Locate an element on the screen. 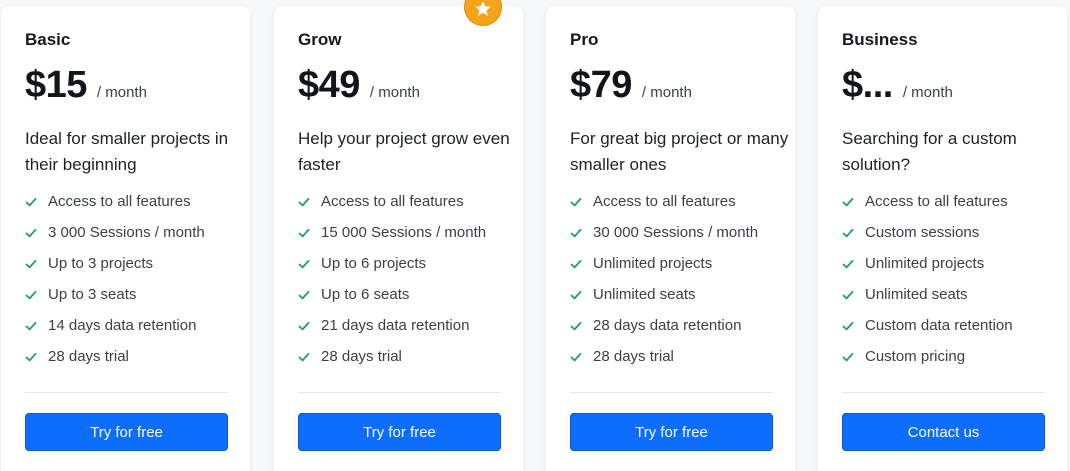  feature-item: Custom data retention is located at coordinates (952, 332).